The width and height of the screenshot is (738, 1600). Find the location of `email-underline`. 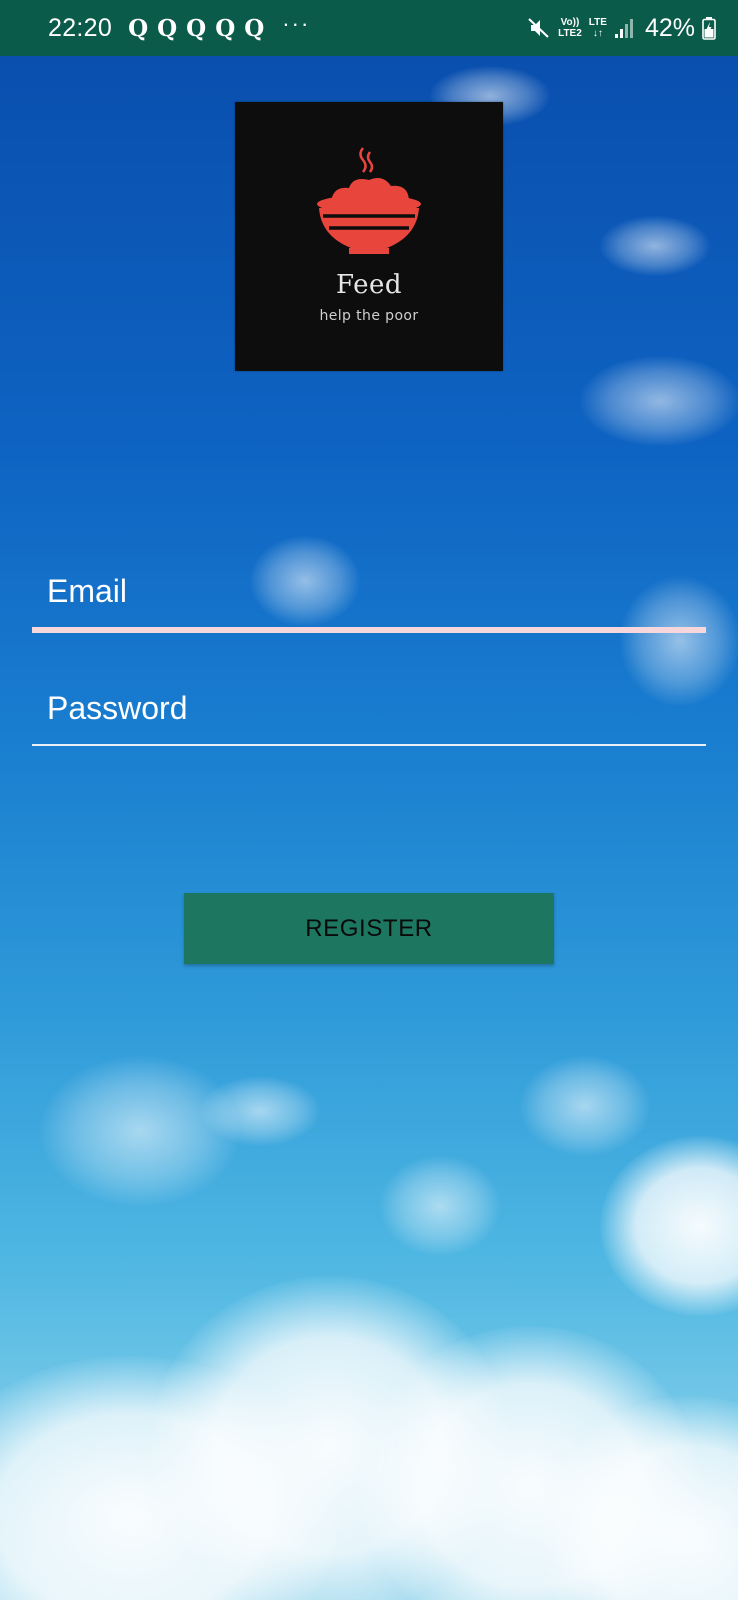

email-underline is located at coordinates (369, 630).